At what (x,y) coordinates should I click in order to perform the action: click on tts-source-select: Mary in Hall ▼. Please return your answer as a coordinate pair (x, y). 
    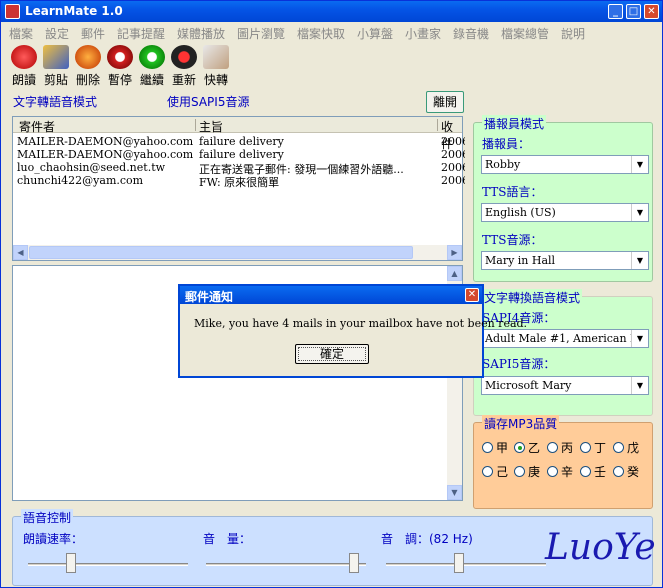
    Looking at the image, I should click on (565, 260).